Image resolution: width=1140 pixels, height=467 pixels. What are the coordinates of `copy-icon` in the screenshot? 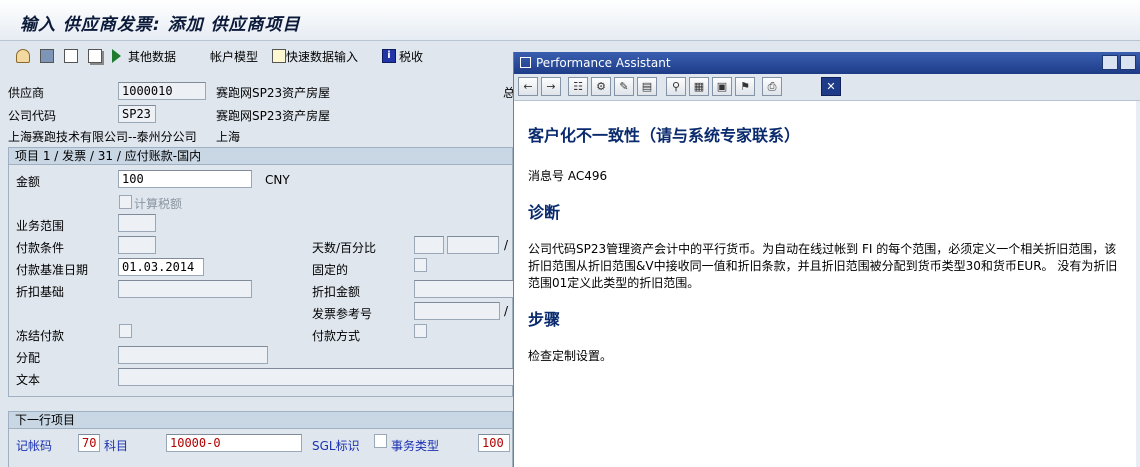 It's located at (95, 56).